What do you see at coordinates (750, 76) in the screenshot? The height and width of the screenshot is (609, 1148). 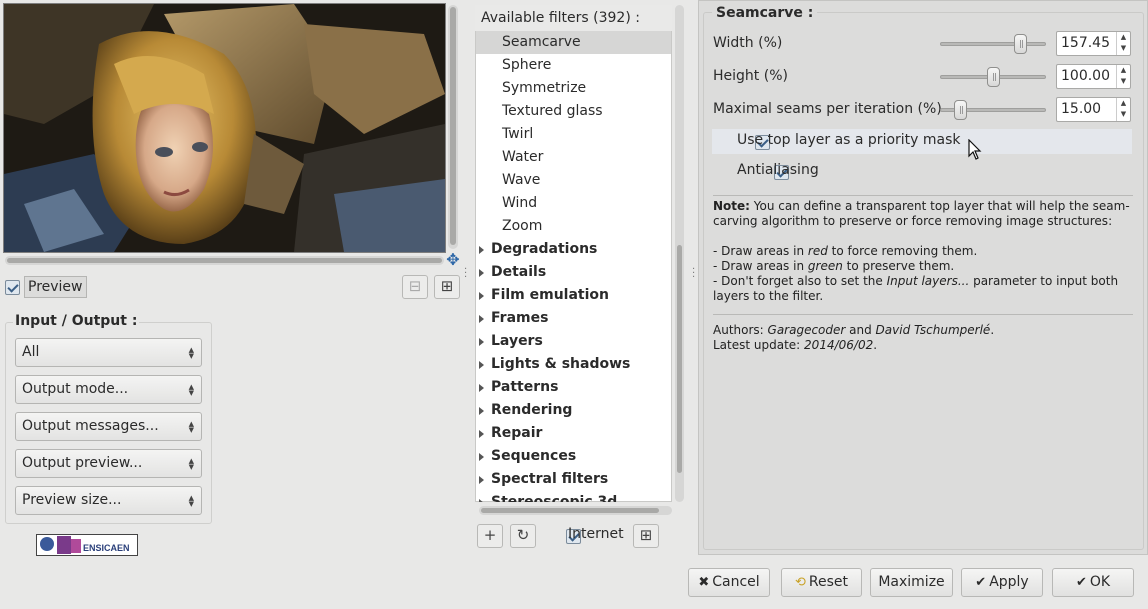 I see `height-label: Height (%)` at bounding box center [750, 76].